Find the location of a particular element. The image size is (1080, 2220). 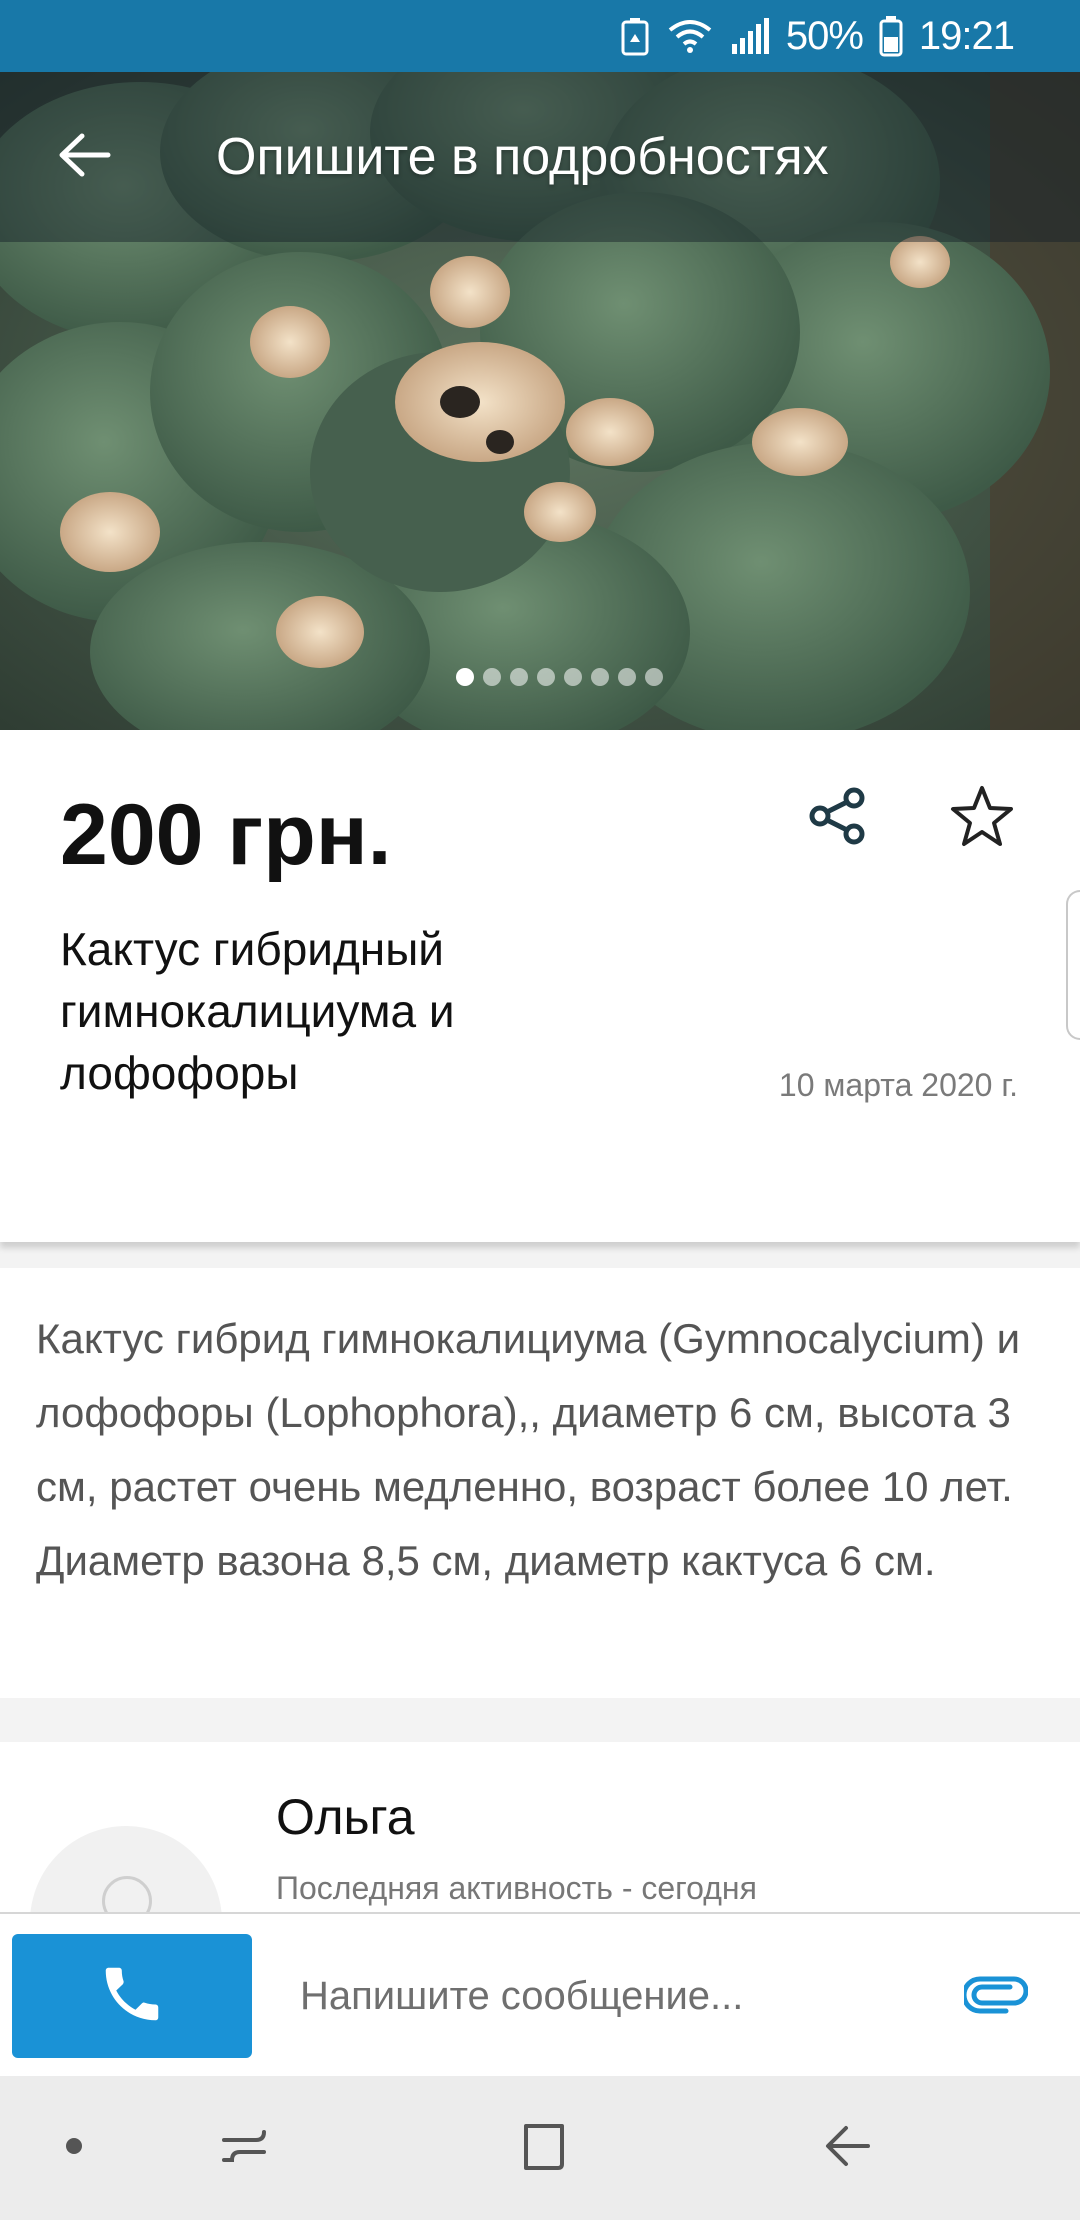

listing-date: 10 марта 2020 г. is located at coordinates (898, 1085).